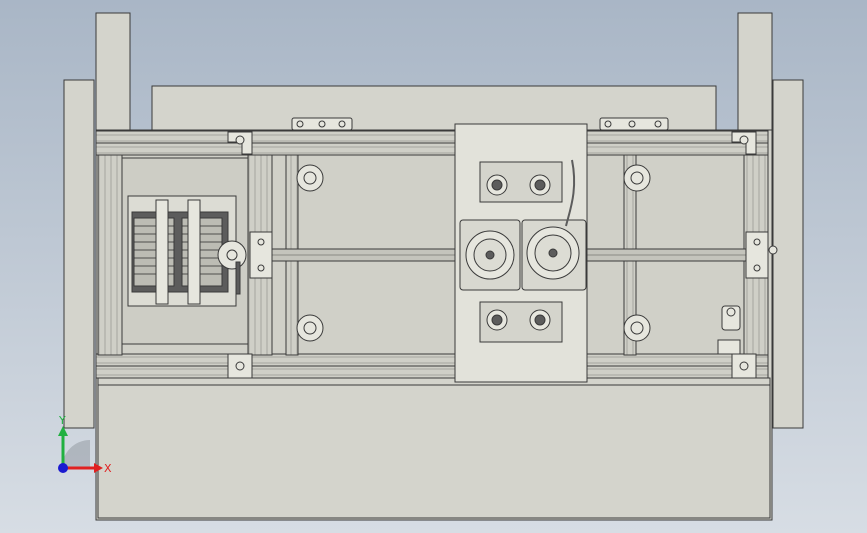  What do you see at coordinates (62, 420) in the screenshot?
I see `y-axis-label: Y` at bounding box center [62, 420].